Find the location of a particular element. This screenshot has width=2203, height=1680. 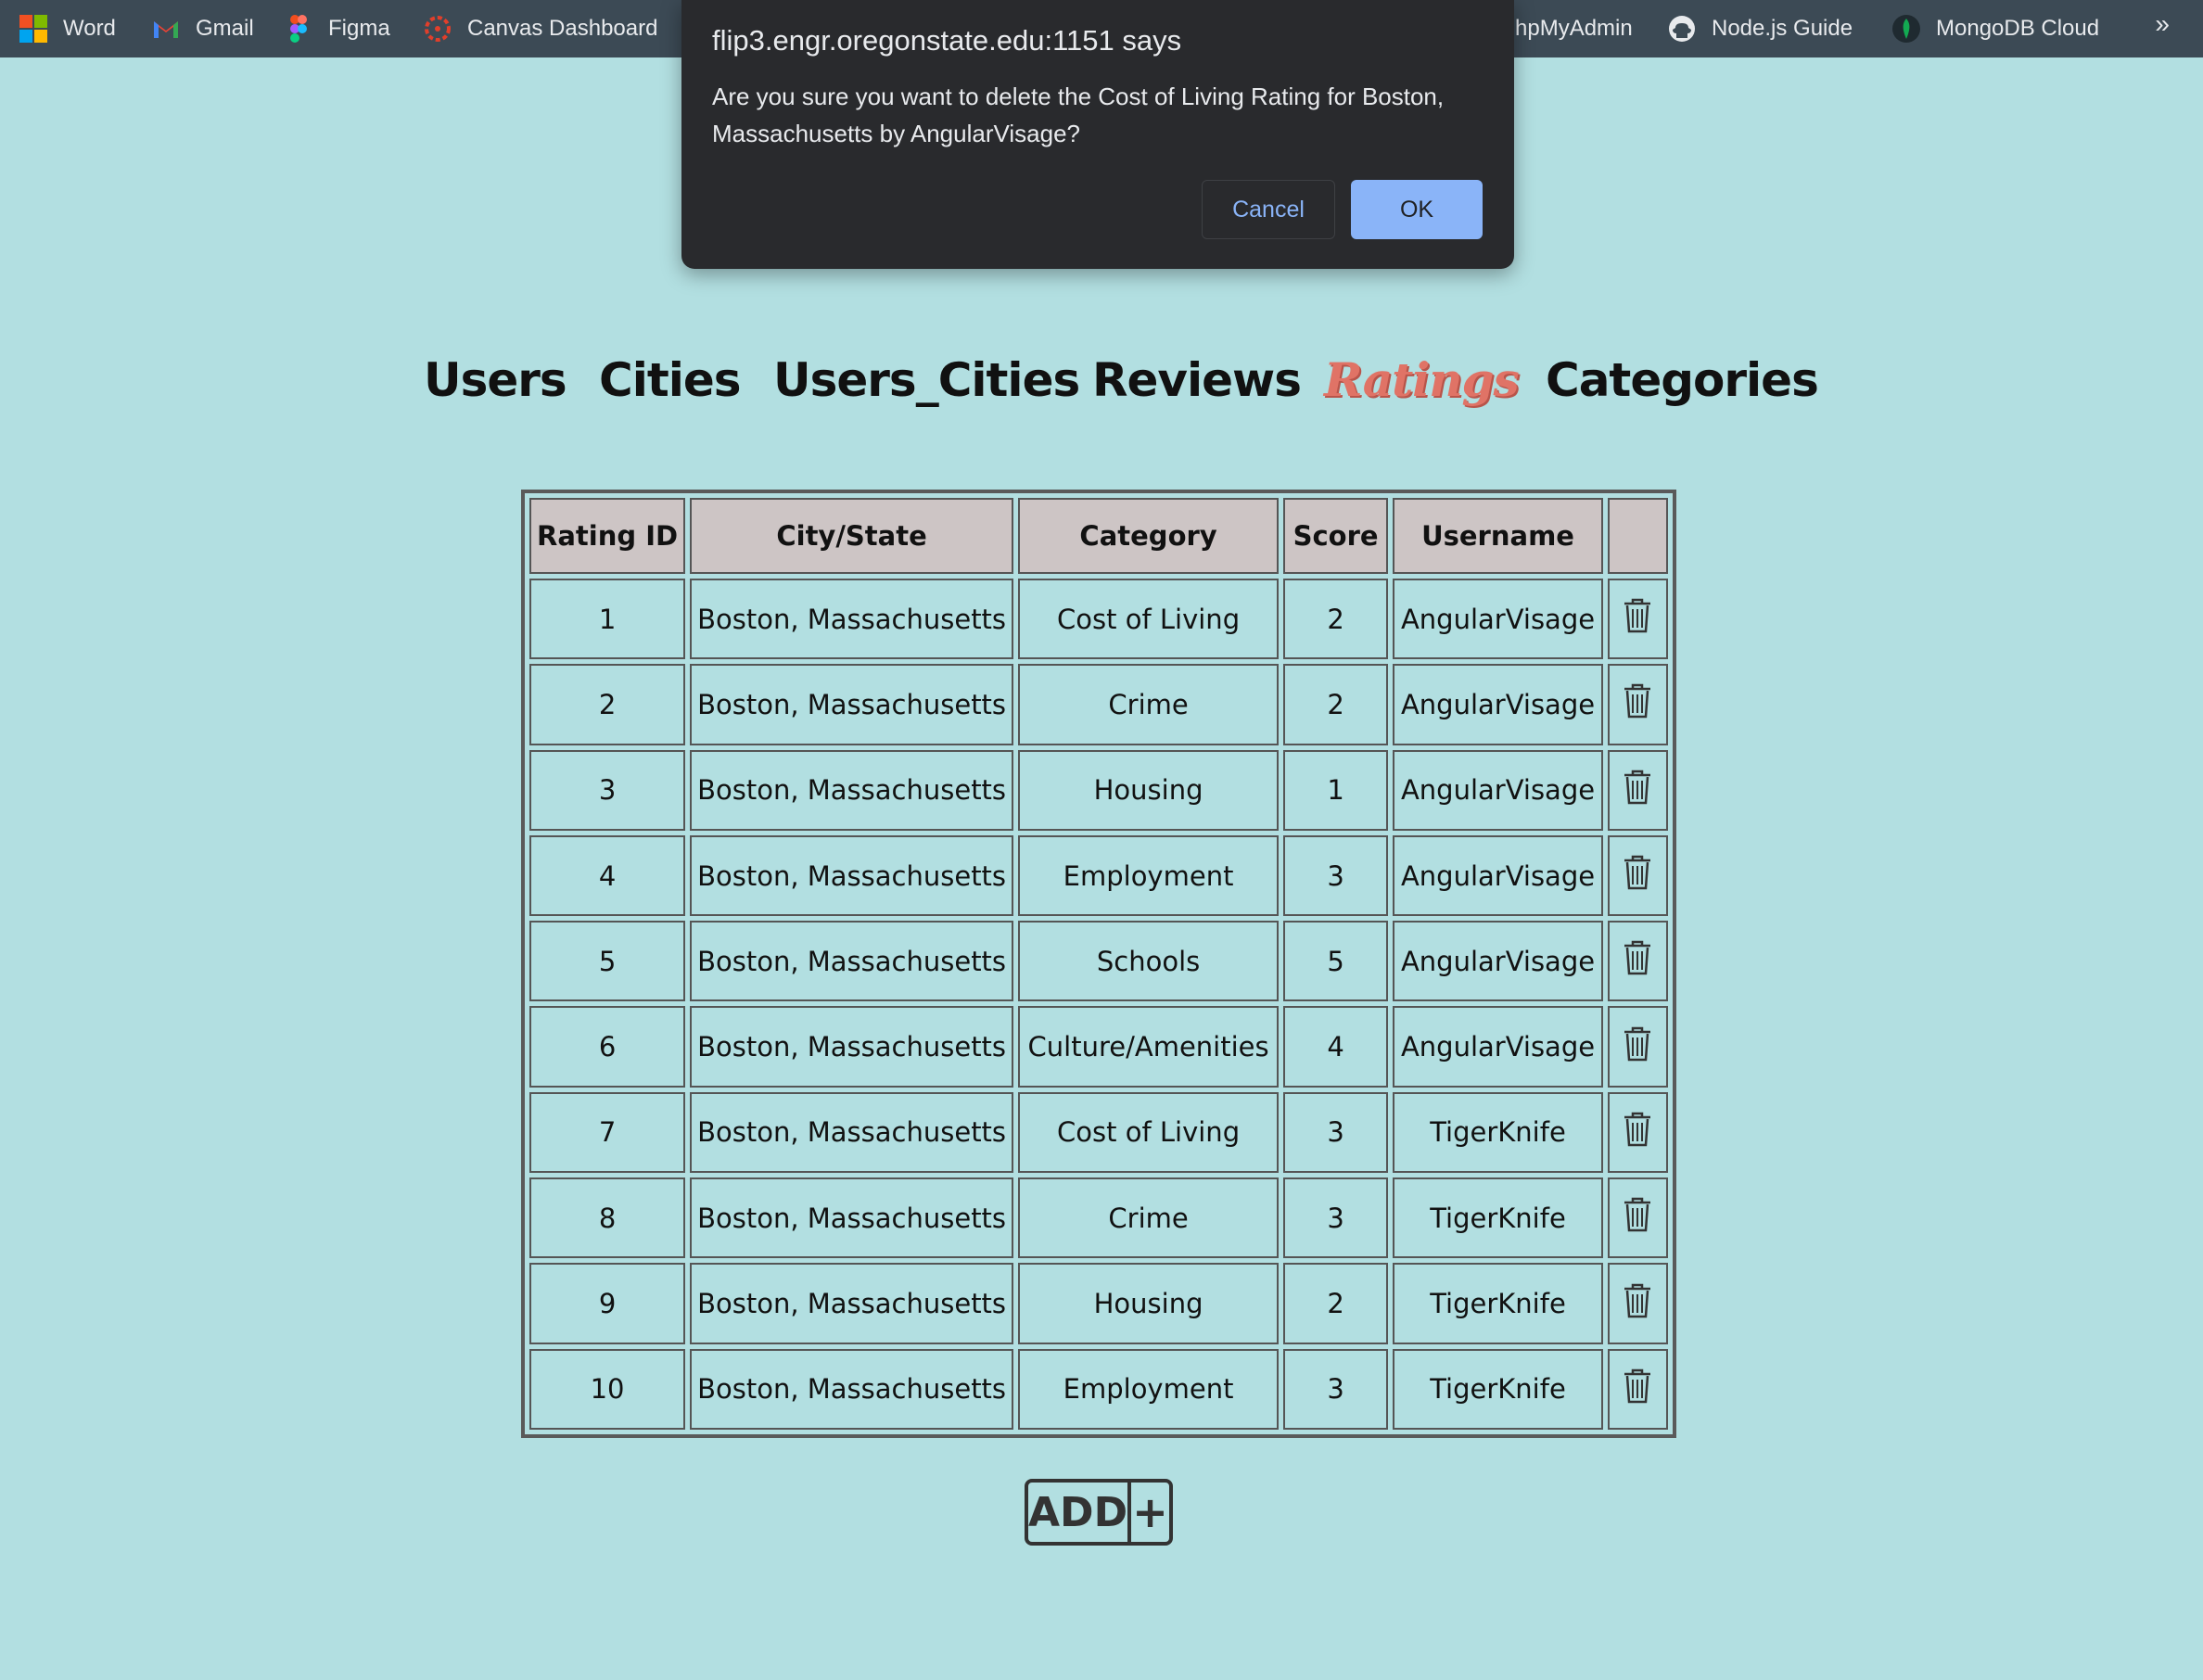

nav-categories: Categories is located at coordinates (1683, 380).